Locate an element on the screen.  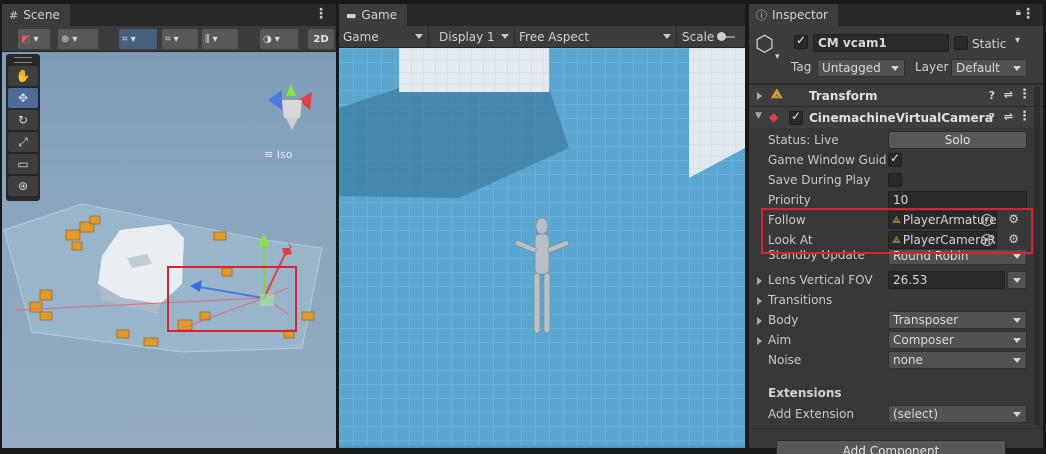
save-during-play-checkbox is located at coordinates (895, 180).